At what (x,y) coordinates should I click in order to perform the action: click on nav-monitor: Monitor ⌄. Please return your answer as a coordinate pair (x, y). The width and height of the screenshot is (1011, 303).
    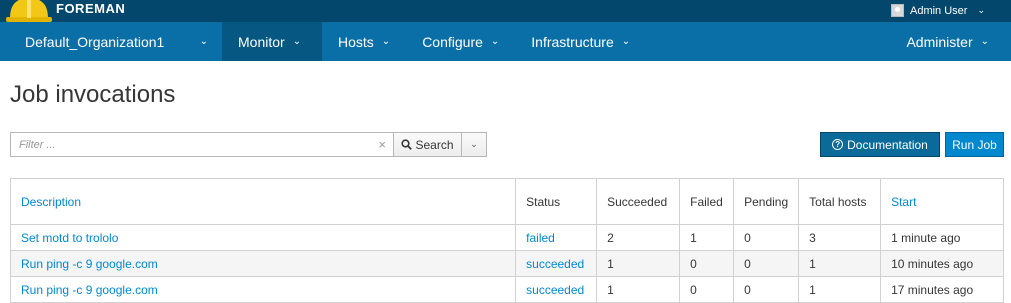
    Looking at the image, I should click on (272, 41).